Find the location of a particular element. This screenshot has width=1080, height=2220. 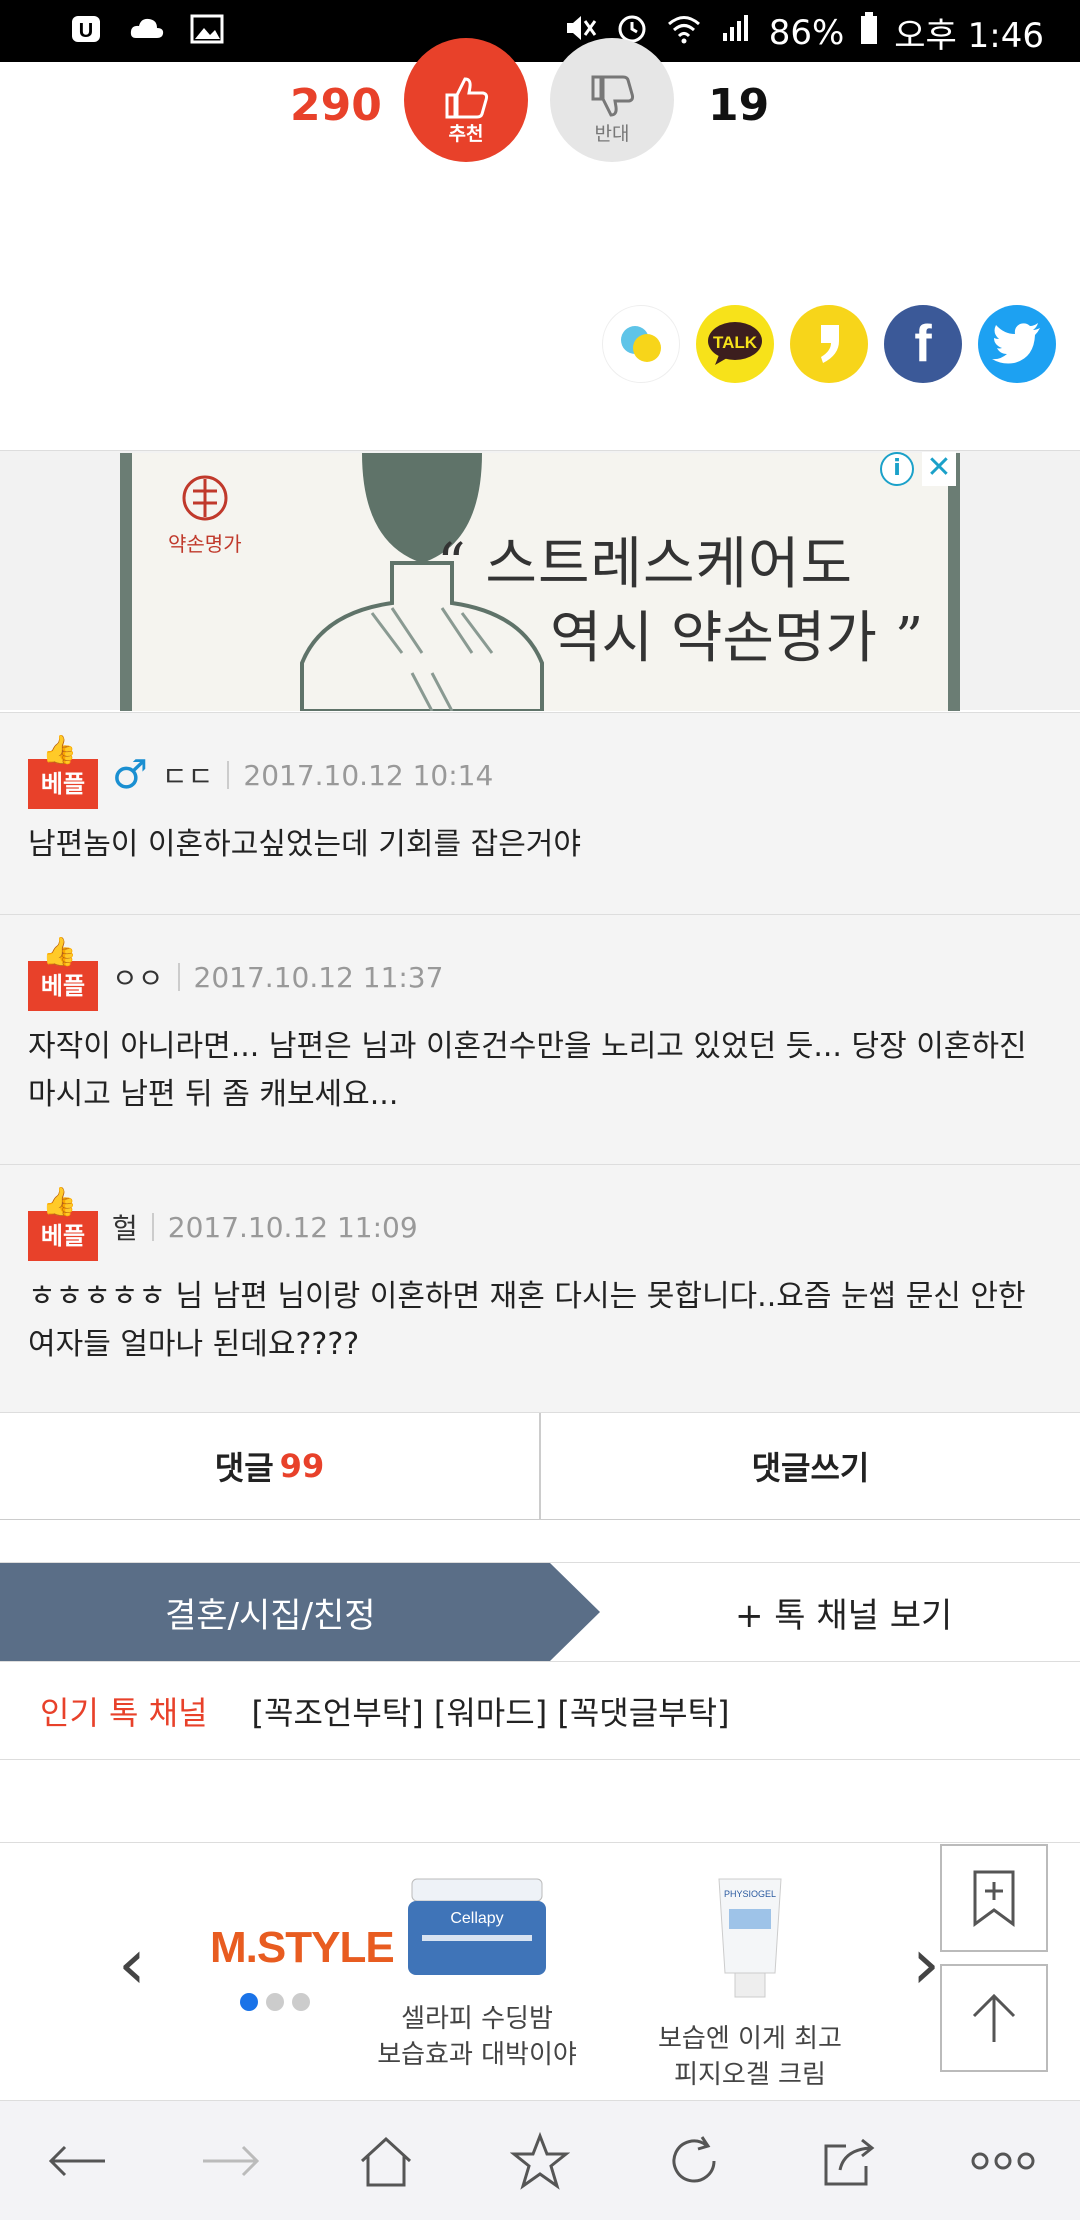

comment-date: 2017.10.12 10:14 is located at coordinates (368, 775).